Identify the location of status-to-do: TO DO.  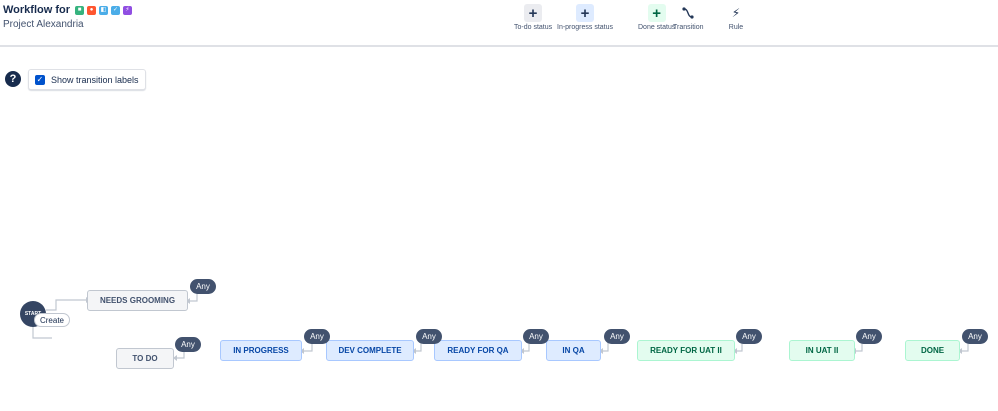
(145, 358).